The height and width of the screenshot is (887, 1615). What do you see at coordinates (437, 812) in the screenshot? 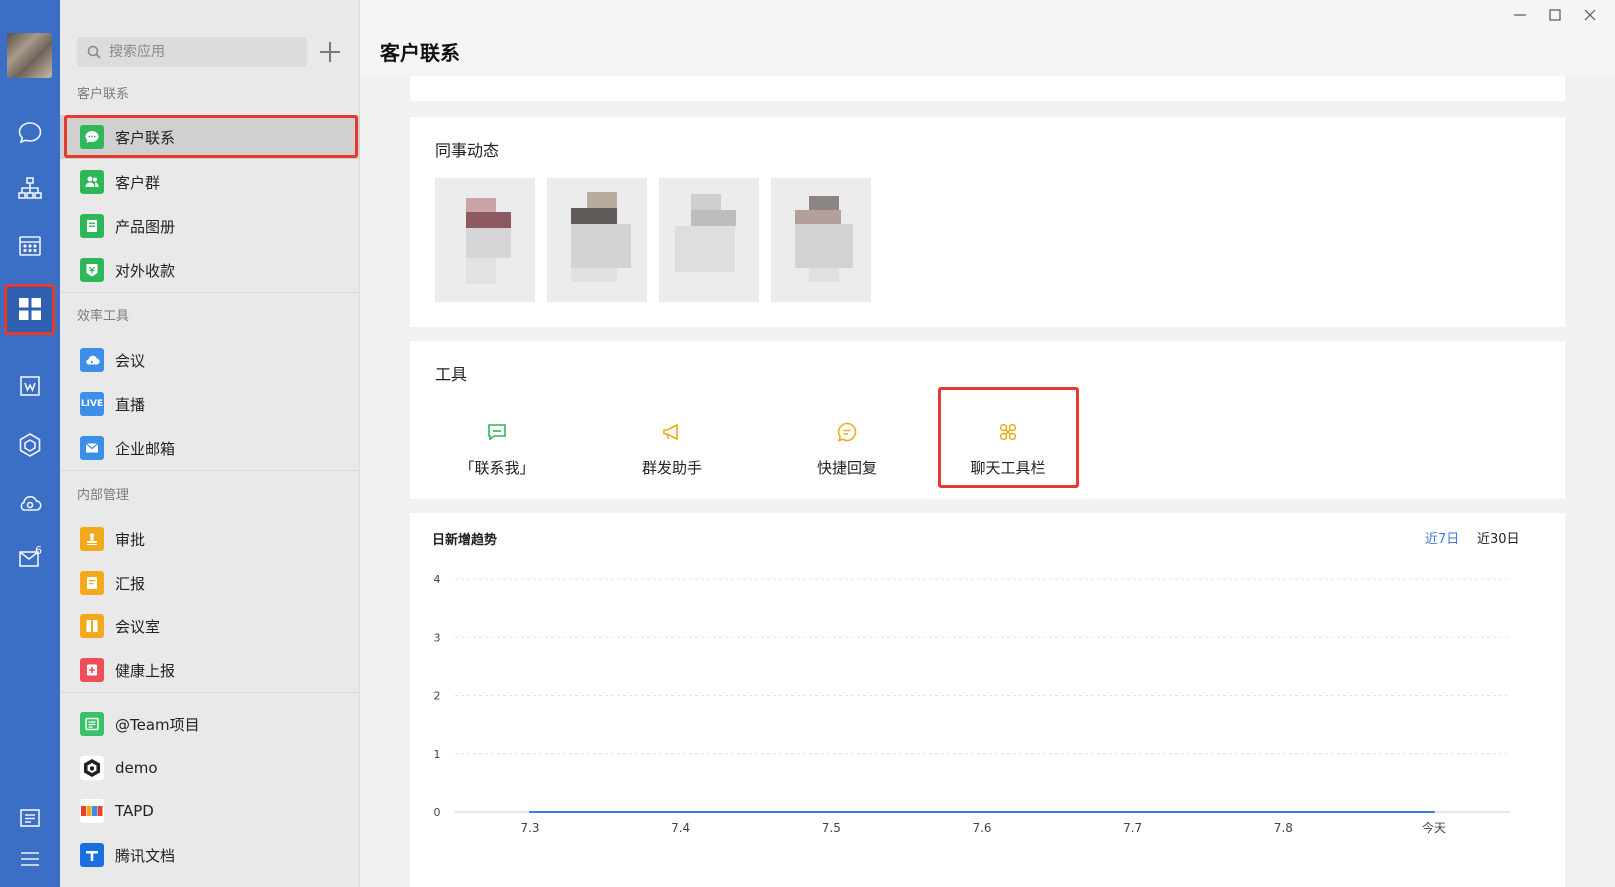
I see `y-tick-label: 0` at bounding box center [437, 812].